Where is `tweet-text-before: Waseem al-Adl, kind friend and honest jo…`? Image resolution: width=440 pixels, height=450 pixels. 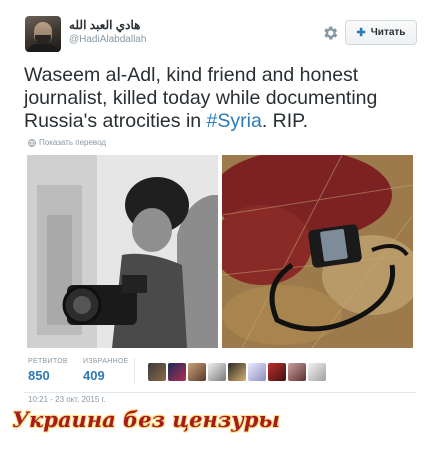
tweet-text-before: Waseem al-Adl, kind friend and honest jo… is located at coordinates (201, 98).